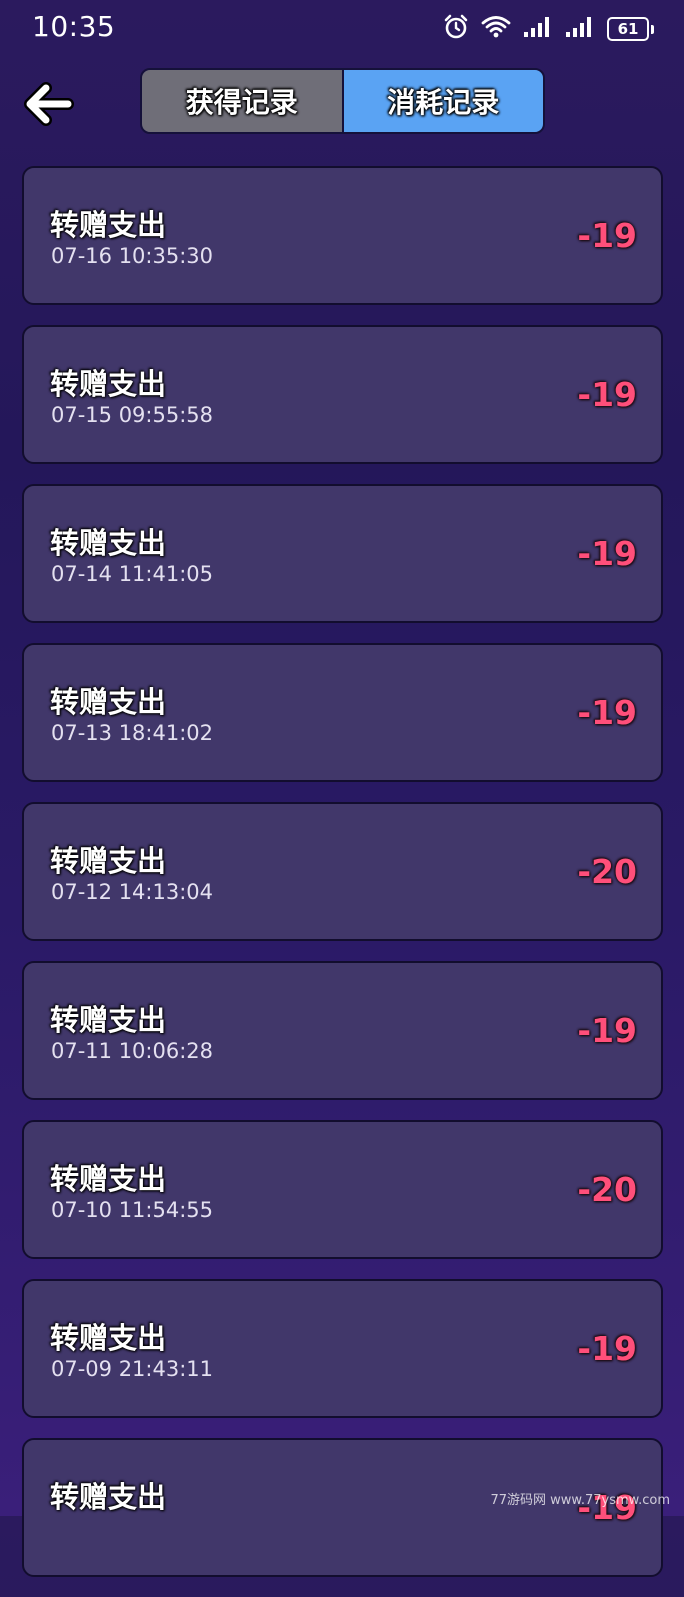 The height and width of the screenshot is (1597, 684). I want to click on record-item: 转赠支出 07-13 18:41:02 -19, so click(342, 712).